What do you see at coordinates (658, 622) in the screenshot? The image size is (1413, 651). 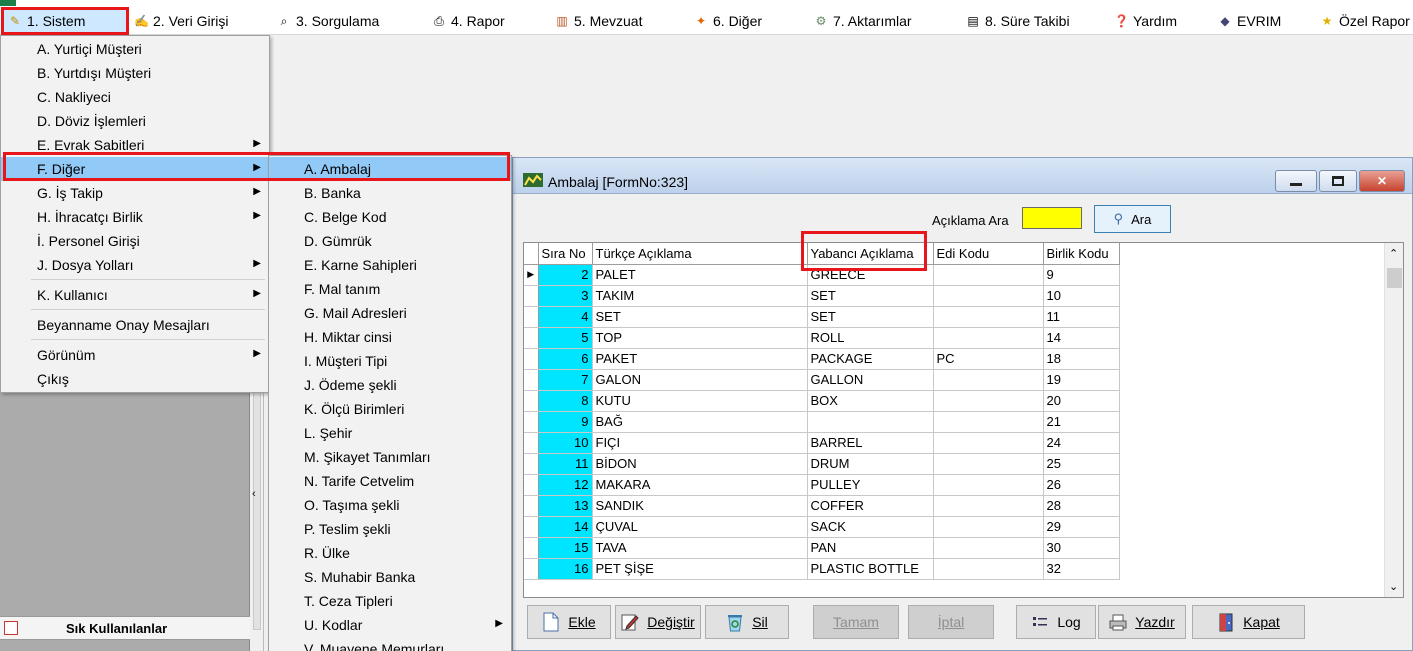 I see `degistir-button: Değiştir` at bounding box center [658, 622].